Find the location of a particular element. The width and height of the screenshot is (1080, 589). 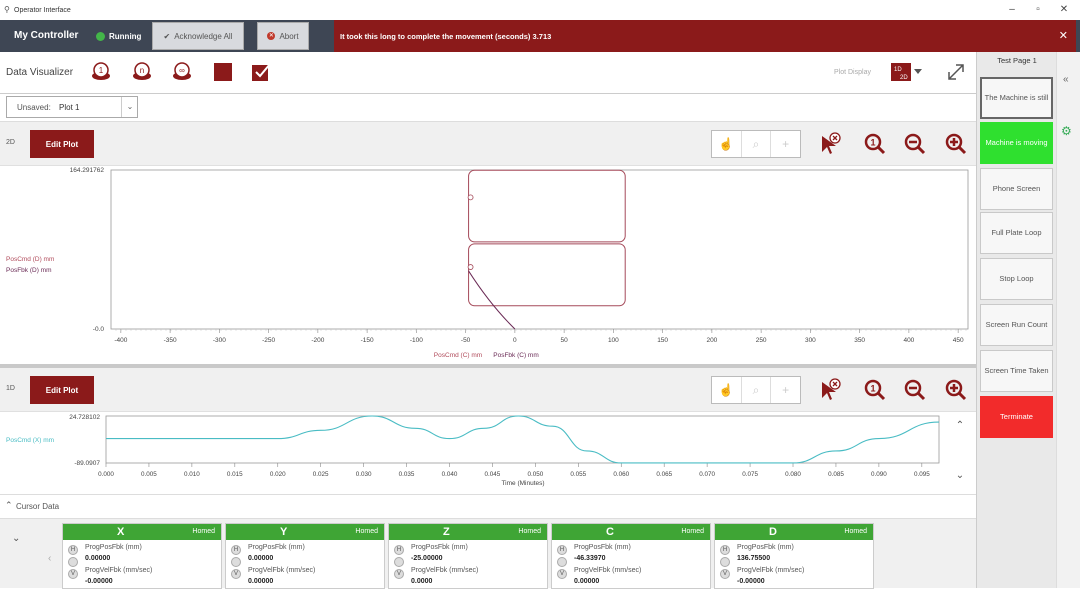

1d-2d-icon: 1D 2D is located at coordinates (907, 72).